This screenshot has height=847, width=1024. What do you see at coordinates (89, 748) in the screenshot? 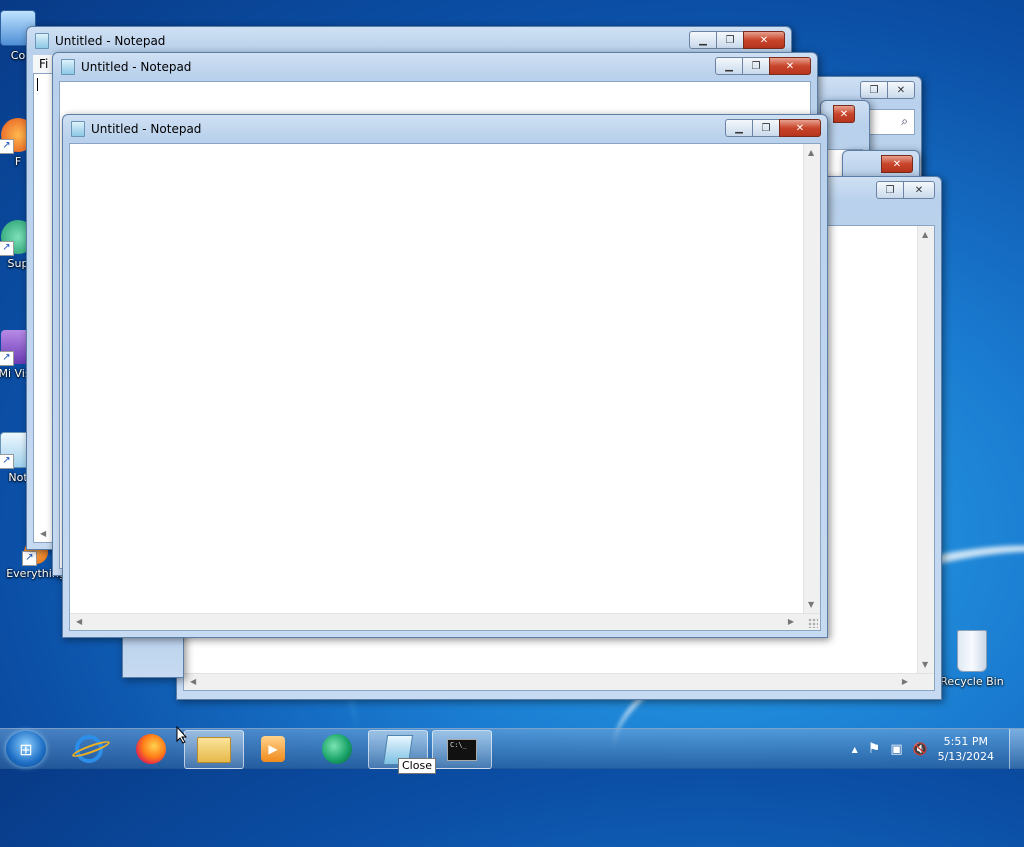
I see `internet-explorer-icon` at bounding box center [89, 748].